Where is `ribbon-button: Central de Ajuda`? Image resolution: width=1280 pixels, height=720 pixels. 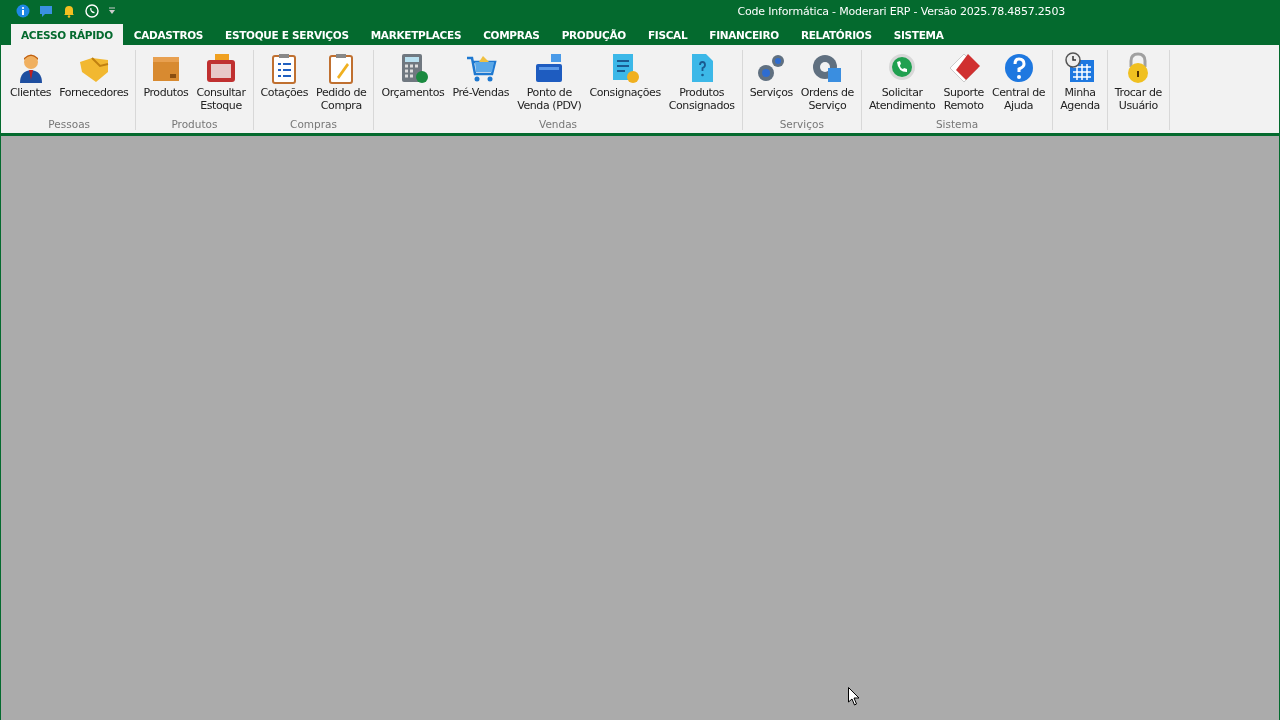
ribbon-button: Central de Ajuda is located at coordinates (1018, 84).